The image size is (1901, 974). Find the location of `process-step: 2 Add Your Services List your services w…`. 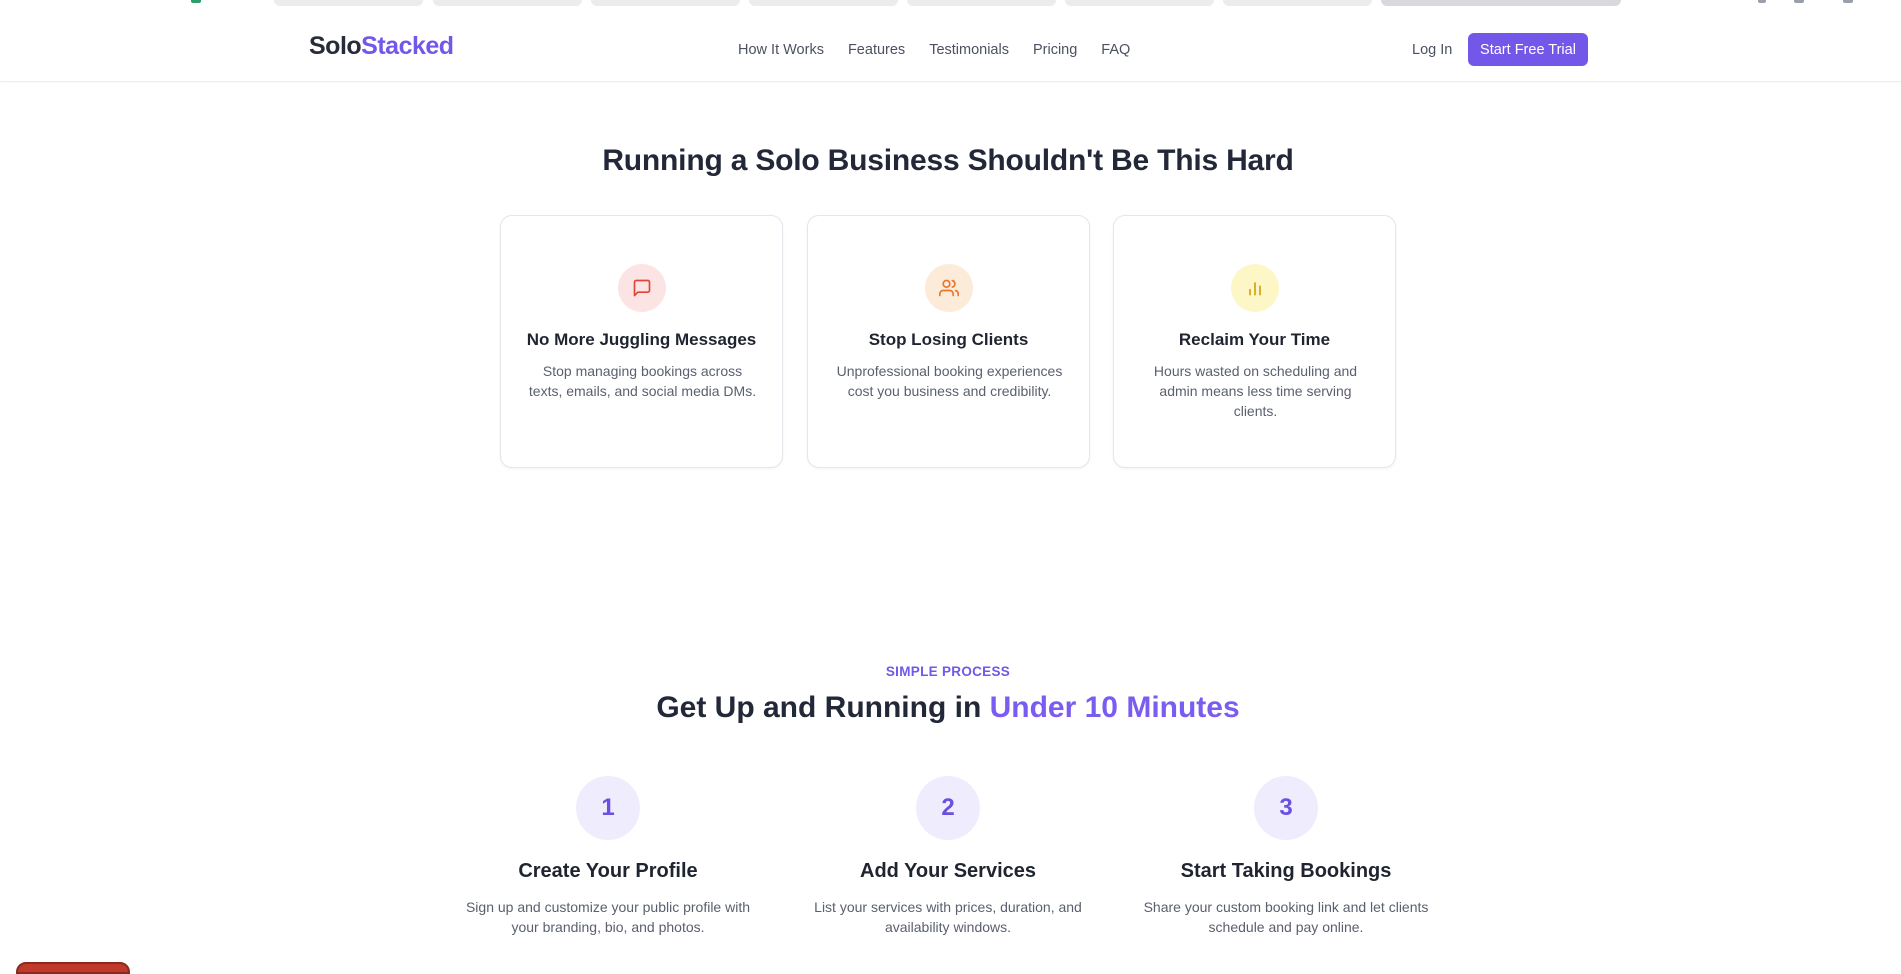

process-step: 2 Add Your Services List your services w… is located at coordinates (948, 856).